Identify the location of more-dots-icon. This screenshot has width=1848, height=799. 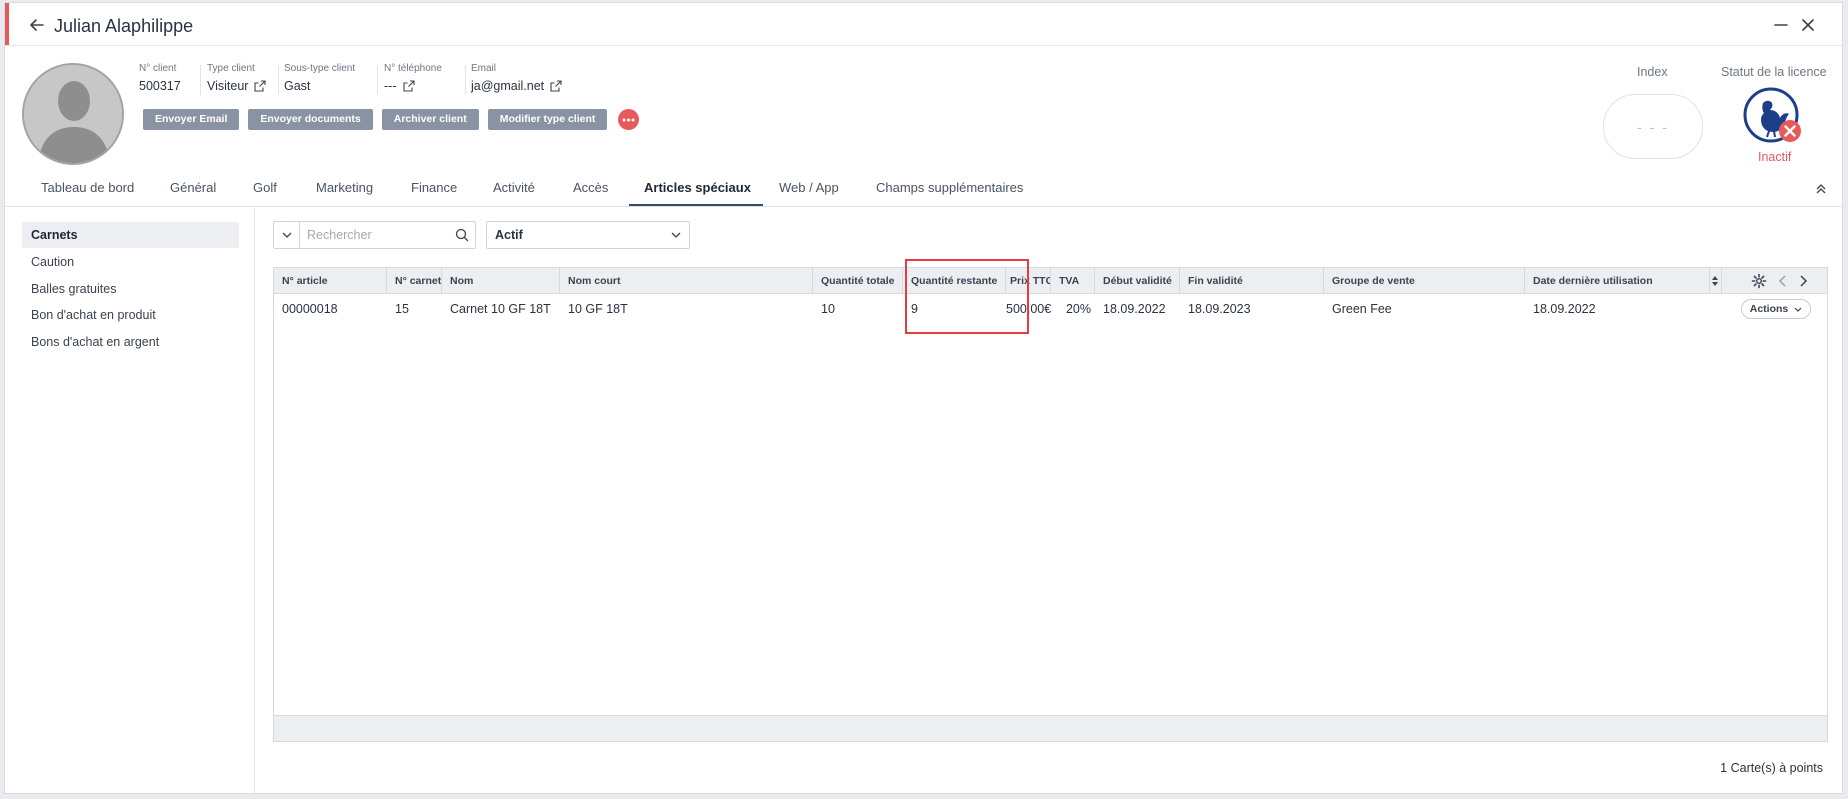
(628, 119).